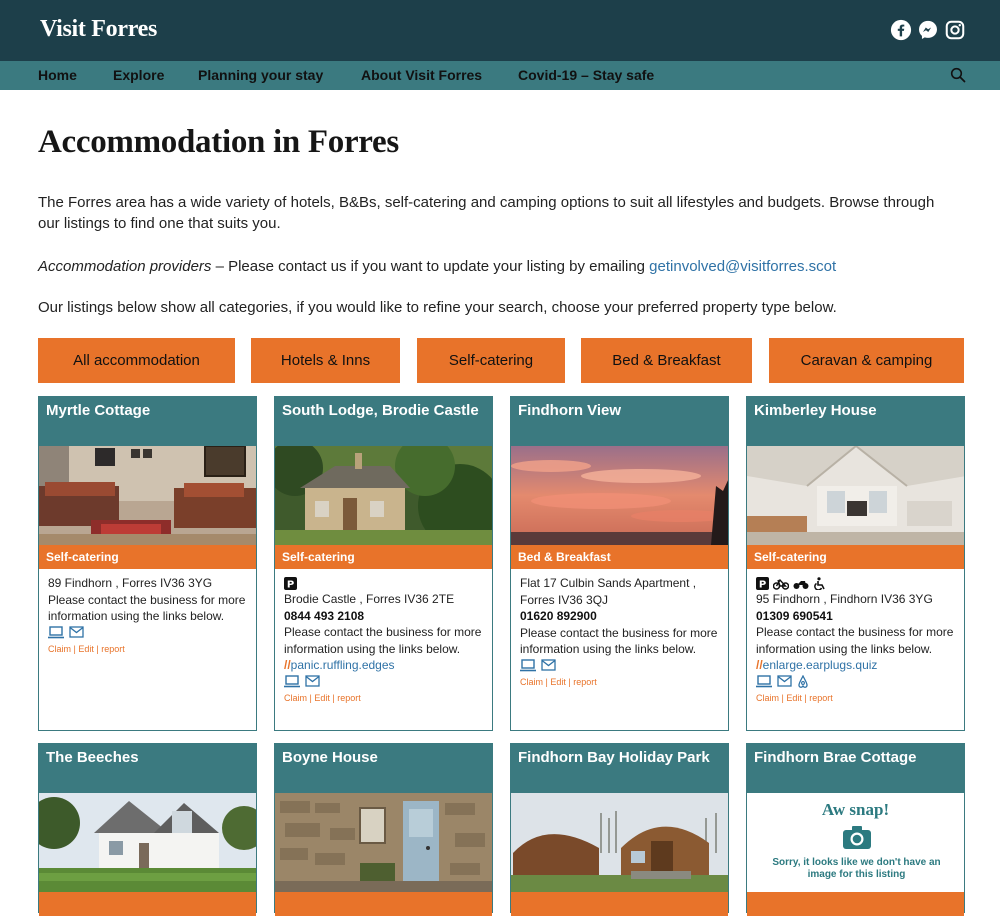 The width and height of the screenshot is (1000, 916). I want to click on listing-title: Findhorn Brae Cottage, so click(855, 768).